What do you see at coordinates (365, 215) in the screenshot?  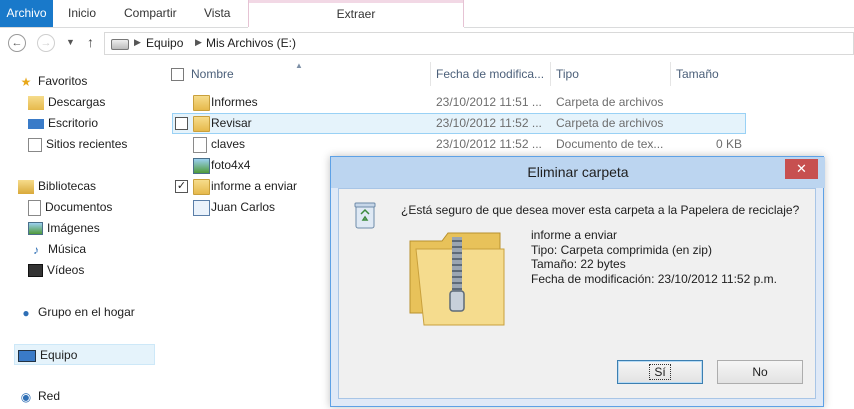 I see `recycle-bin-icon` at bounding box center [365, 215].